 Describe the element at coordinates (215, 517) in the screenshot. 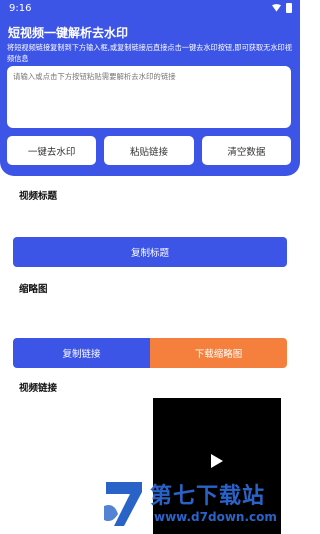

I see `watermark-url: www.d7down.com` at that location.